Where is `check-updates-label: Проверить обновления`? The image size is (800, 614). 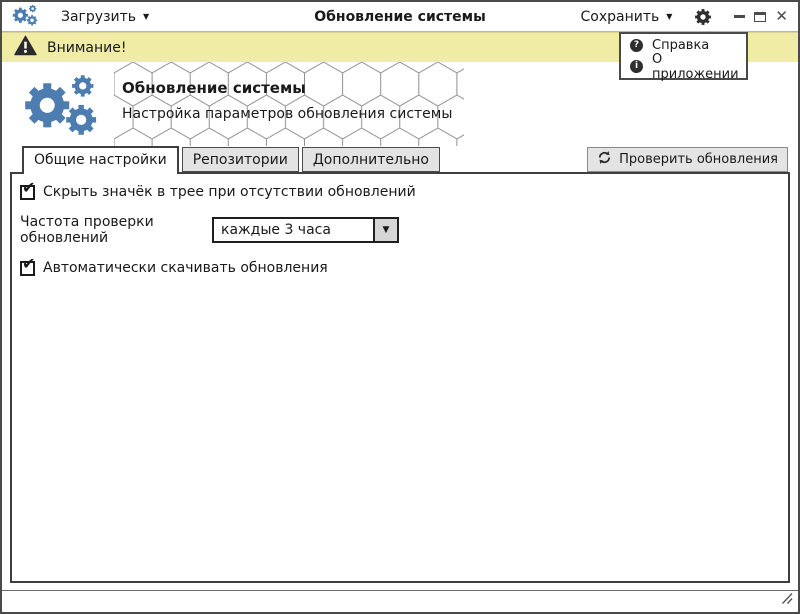
check-updates-label: Проверить обновления is located at coordinates (698, 159).